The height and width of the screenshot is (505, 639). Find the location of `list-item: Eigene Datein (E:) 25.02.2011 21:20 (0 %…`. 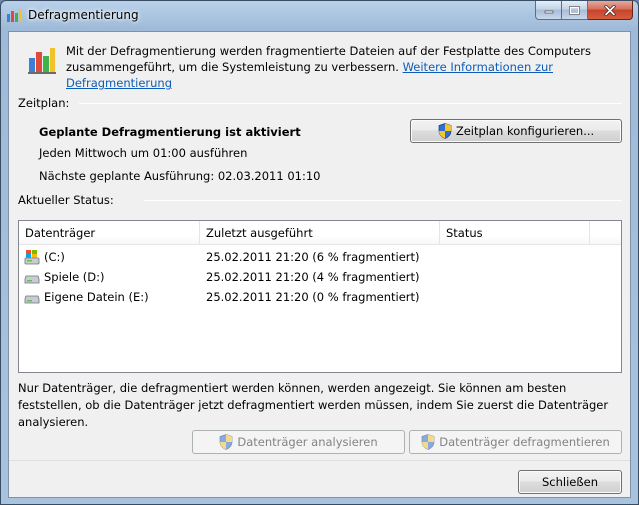

list-item: Eigene Datein (E:) 25.02.2011 21:20 (0 %… is located at coordinates (320, 297).